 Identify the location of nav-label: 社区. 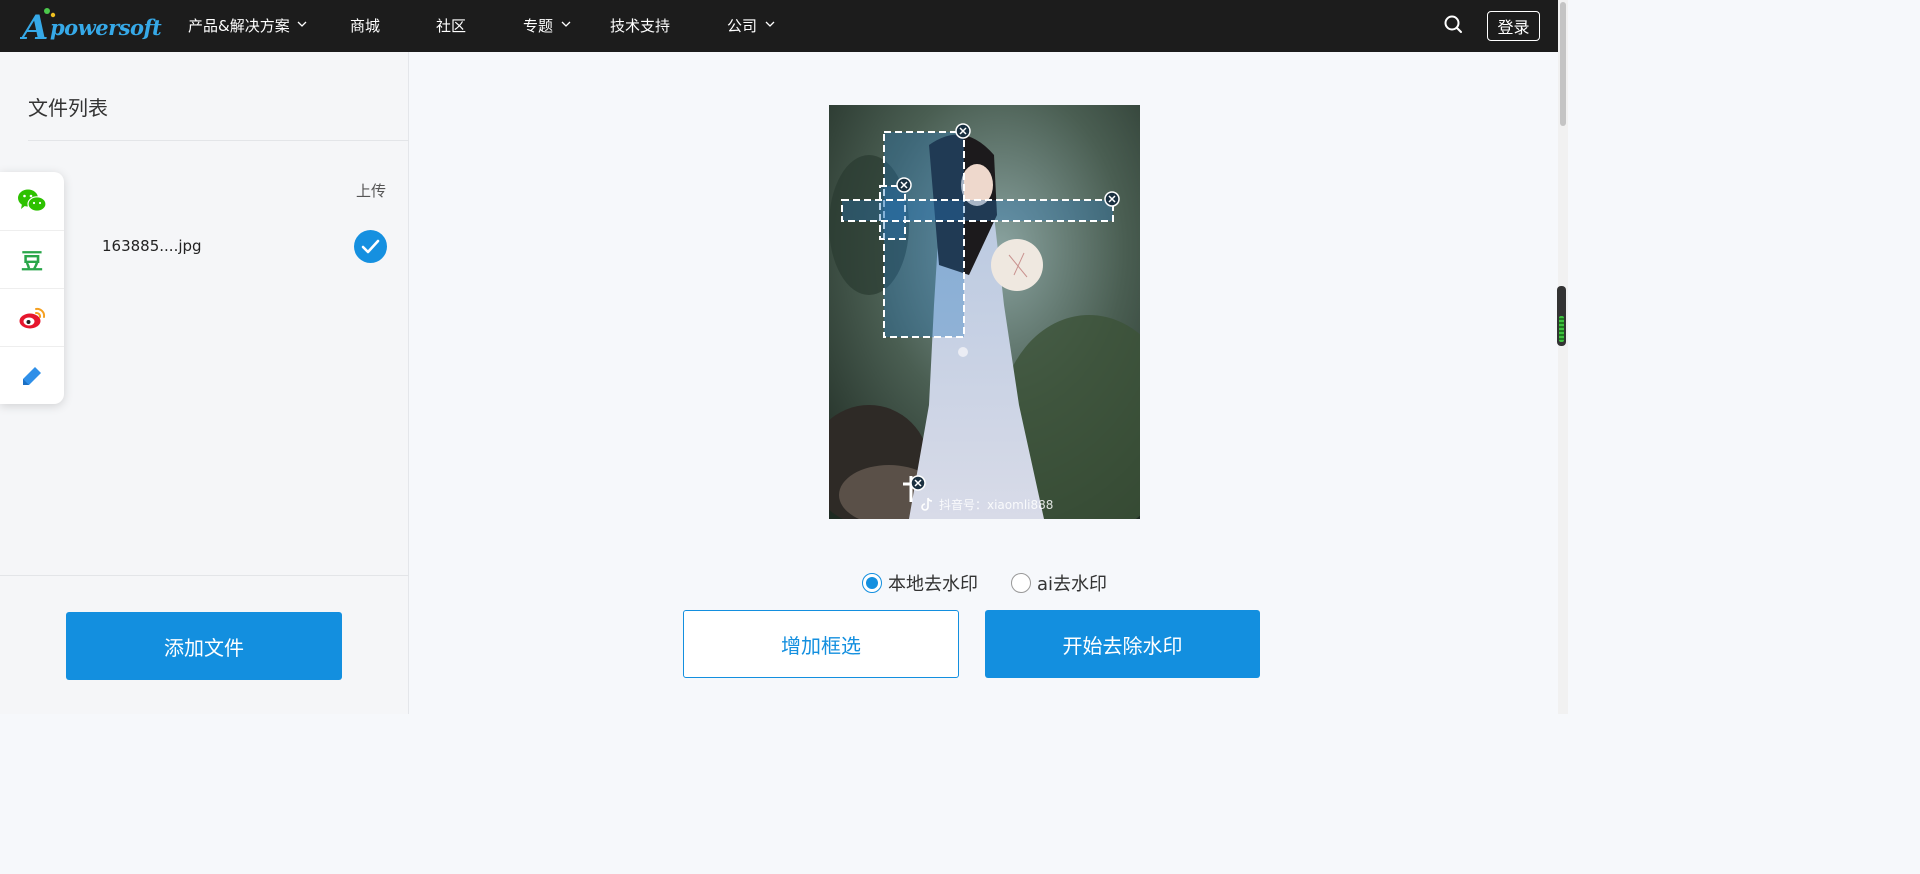
(451, 26).